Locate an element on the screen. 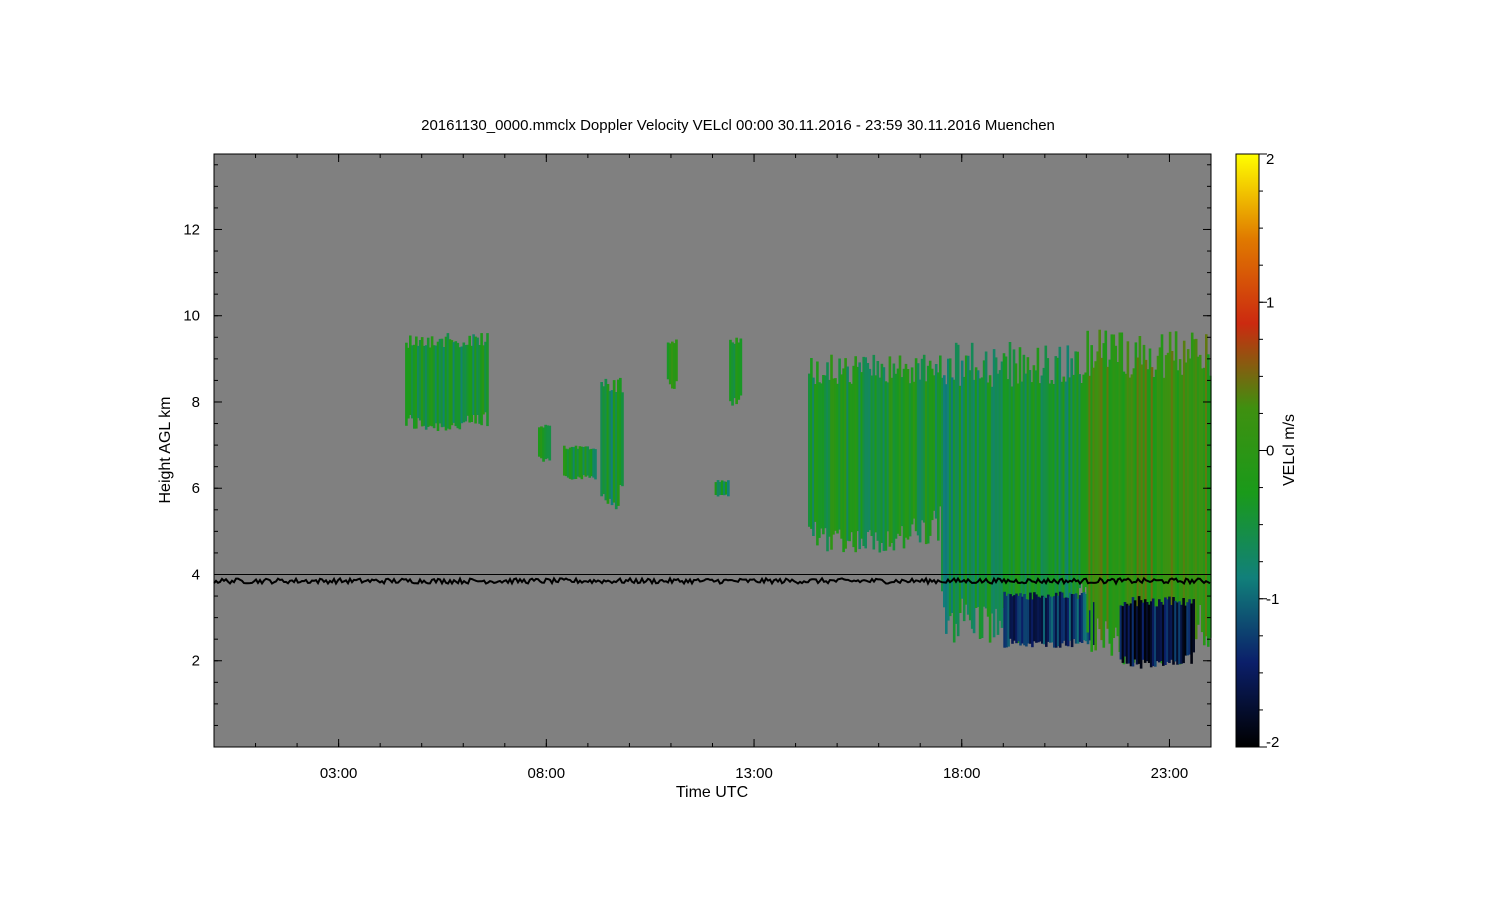 This screenshot has width=1500, height=900. colorbar-tick-label: 0 is located at coordinates (1270, 451).